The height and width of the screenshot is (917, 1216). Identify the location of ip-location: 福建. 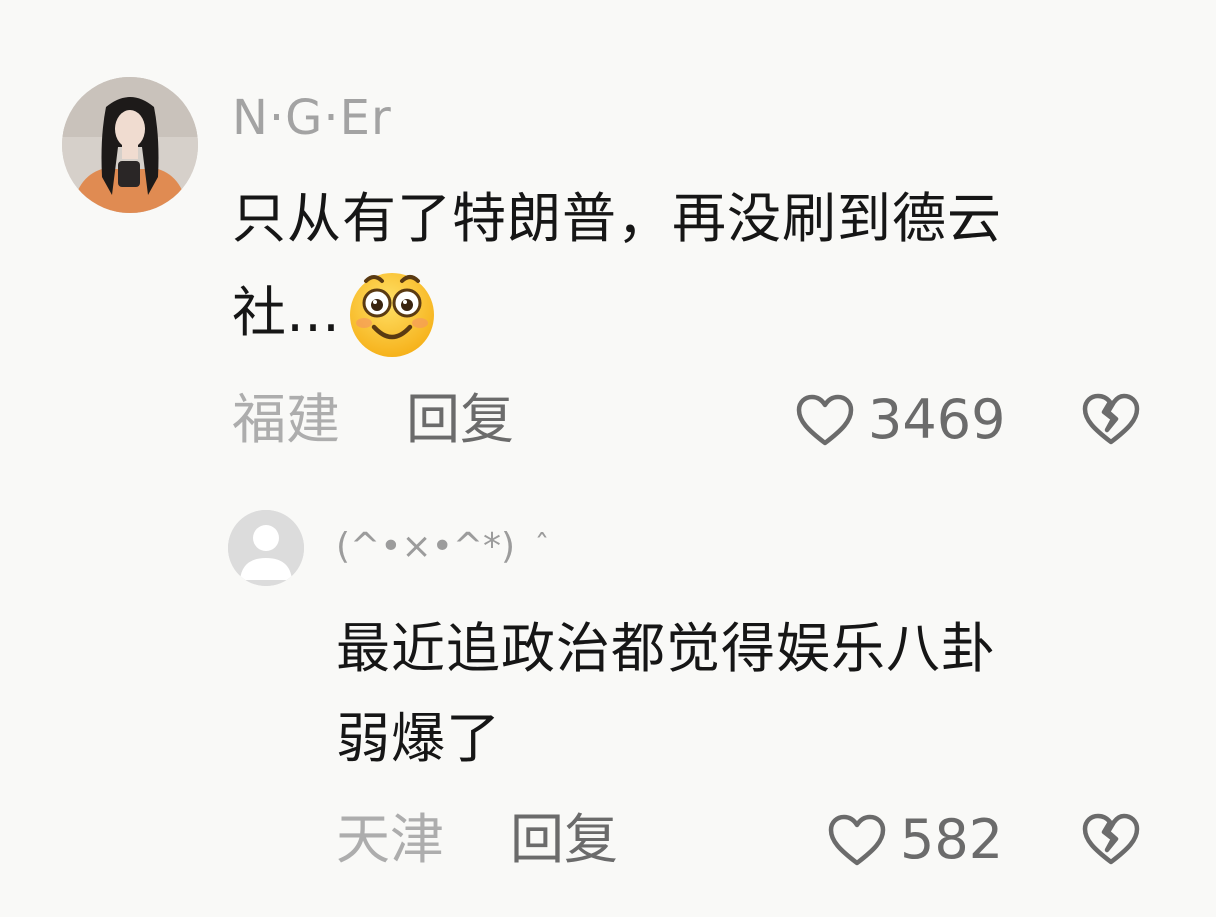
(286, 419).